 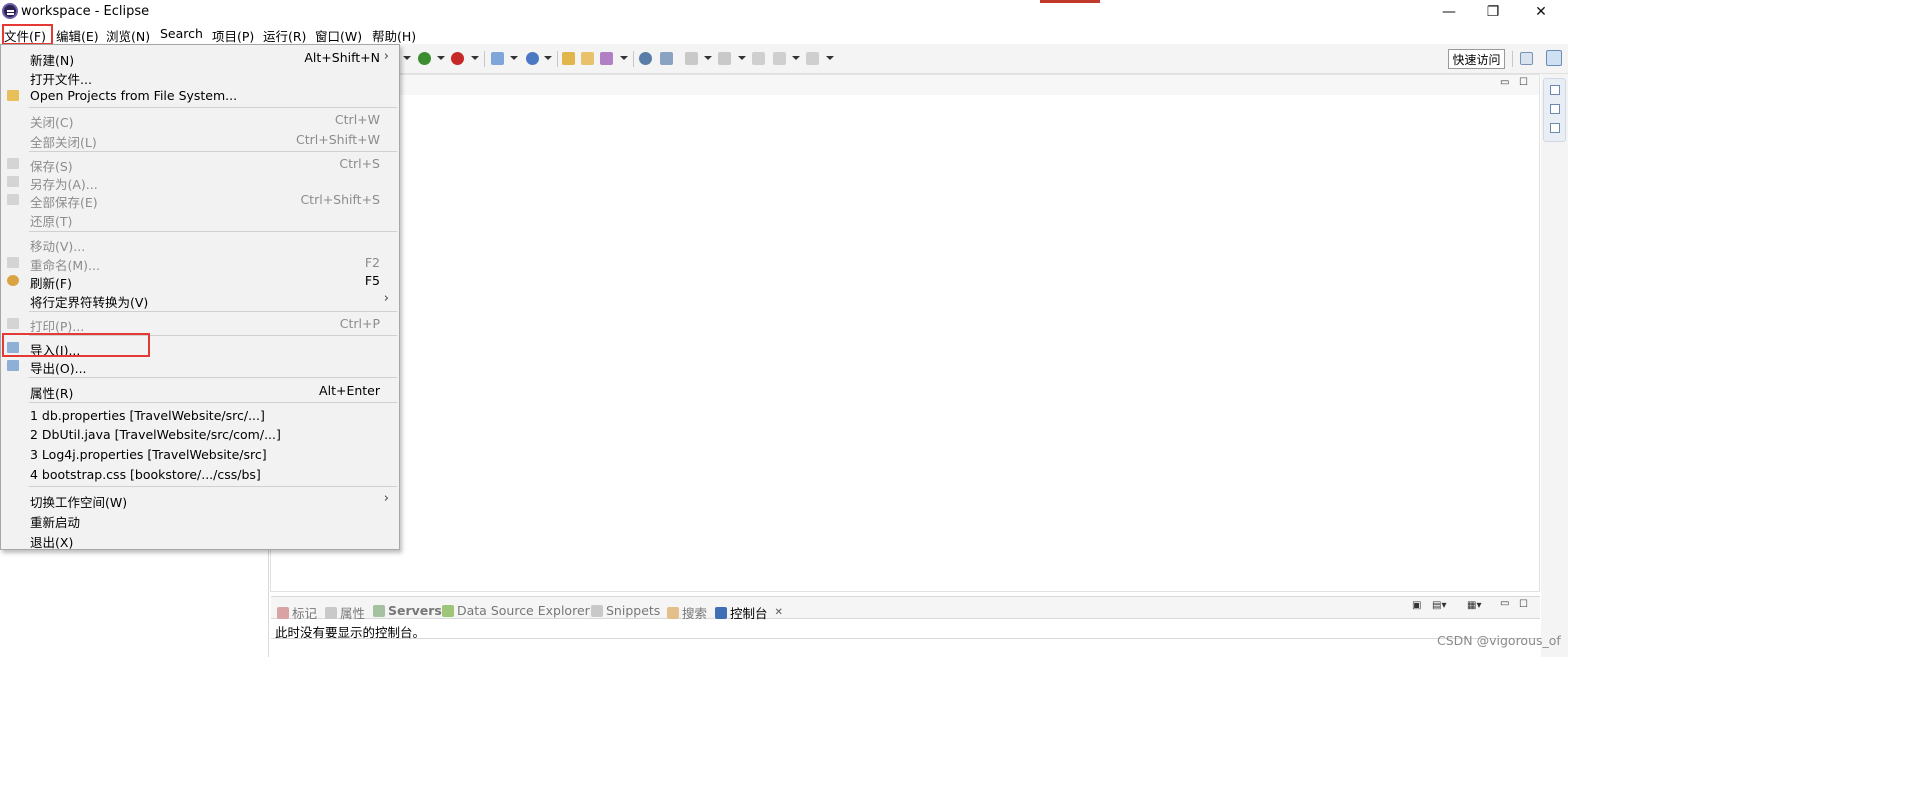 I want to click on menu-edit: 编辑(E), so click(x=77, y=35).